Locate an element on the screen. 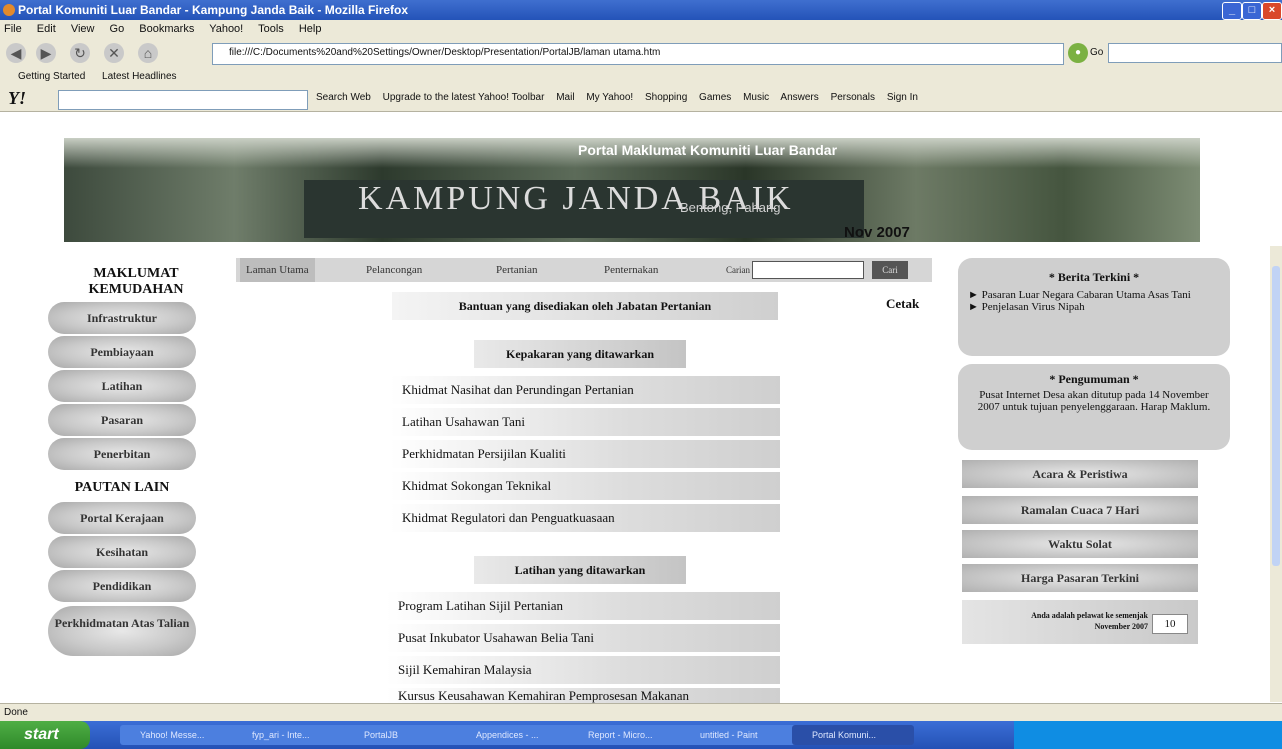  menu-edit: Edit is located at coordinates (46, 29).